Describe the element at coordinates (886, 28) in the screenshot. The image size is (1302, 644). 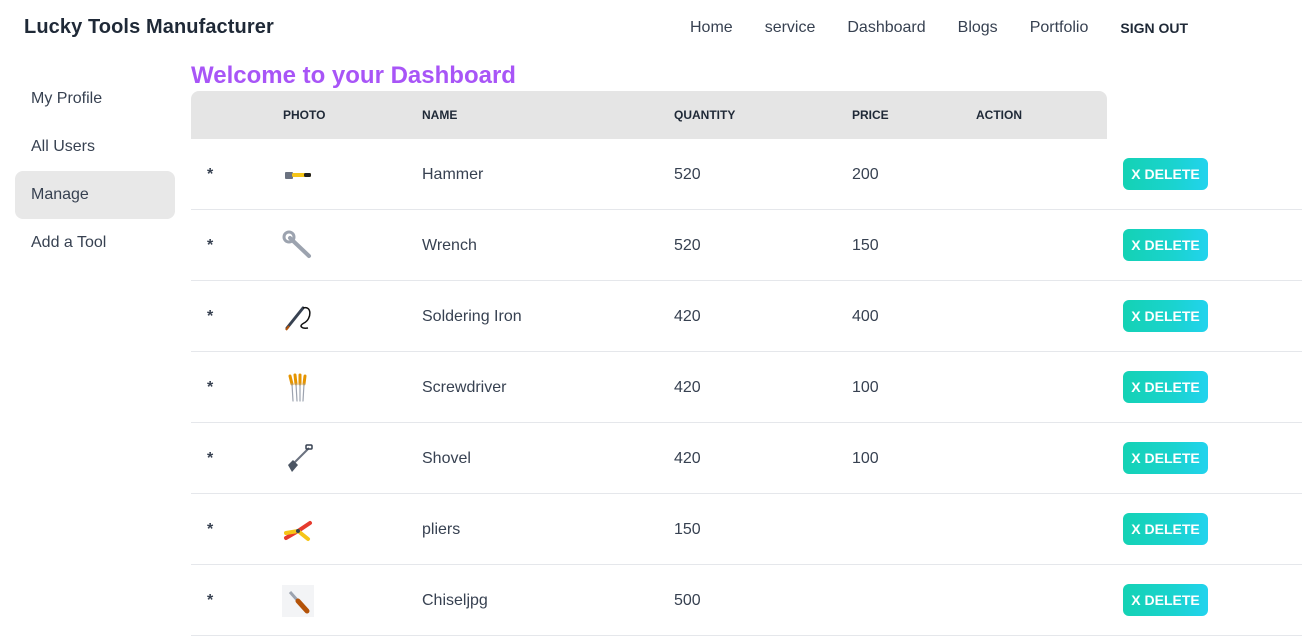
I see `nav-dashboard: Dashboard` at that location.